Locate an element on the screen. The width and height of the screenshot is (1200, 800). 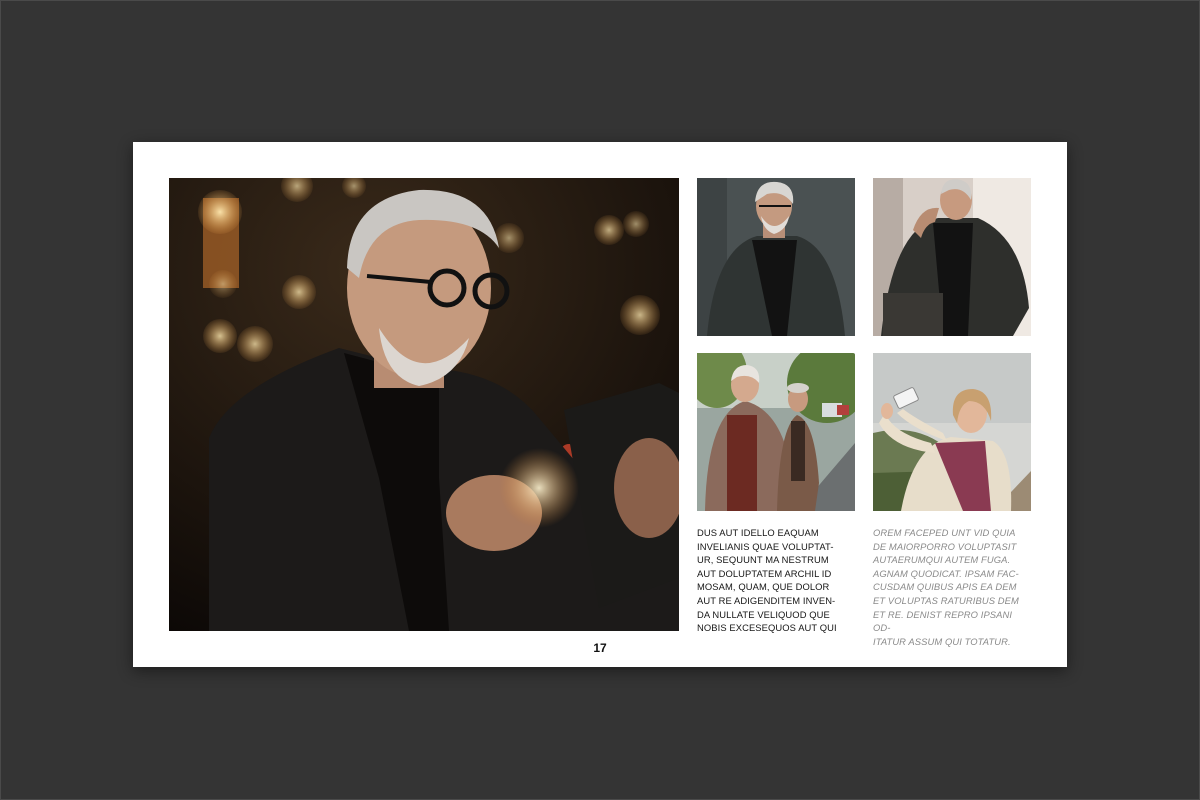
page-number: 17 is located at coordinates (600, 648).